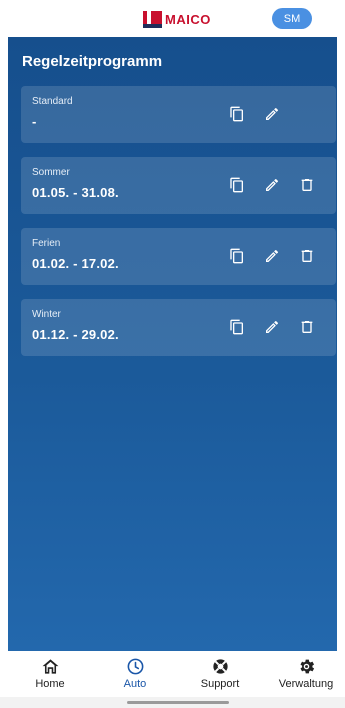 Image resolution: width=345 pixels, height=708 pixels. Describe the element at coordinates (52, 101) in the screenshot. I see `program-name: Standard` at that location.